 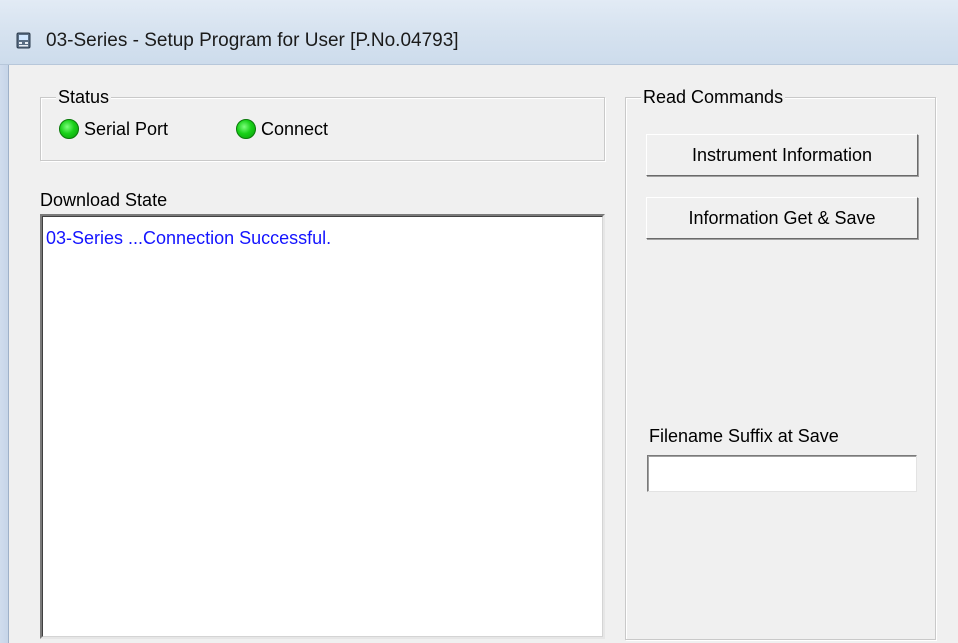 I want to click on filename-suffix-label: Filename Suffix at Save, so click(x=744, y=436).